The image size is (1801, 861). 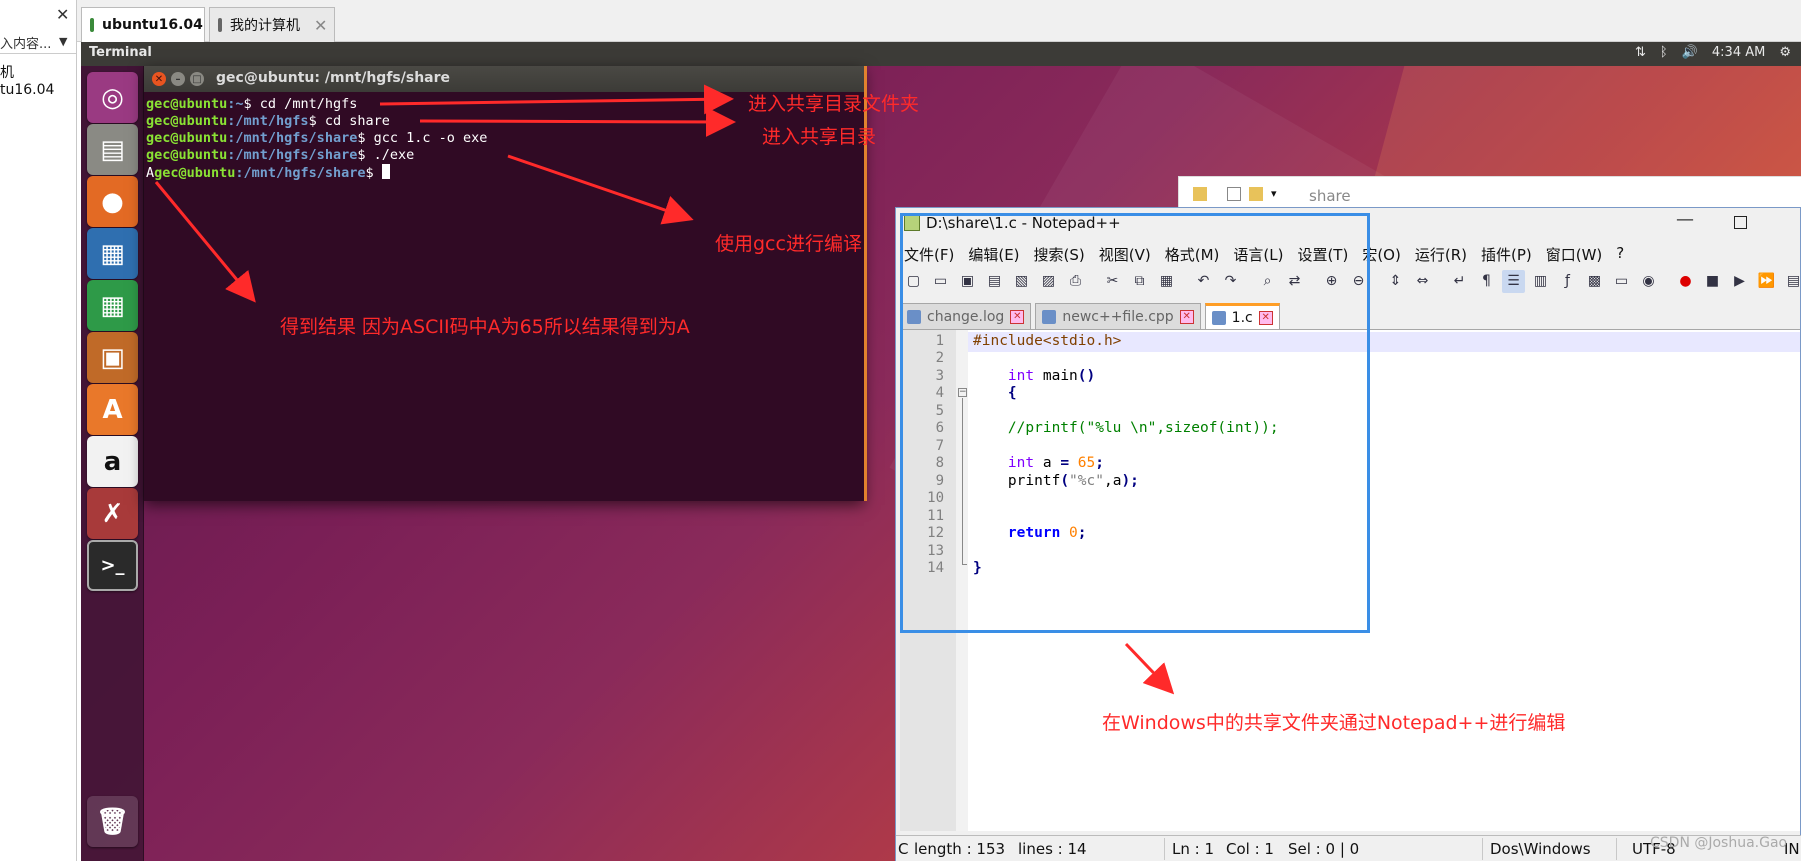 What do you see at coordinates (1664, 52) in the screenshot?
I see `bluetooth-icon: ᛒ` at bounding box center [1664, 52].